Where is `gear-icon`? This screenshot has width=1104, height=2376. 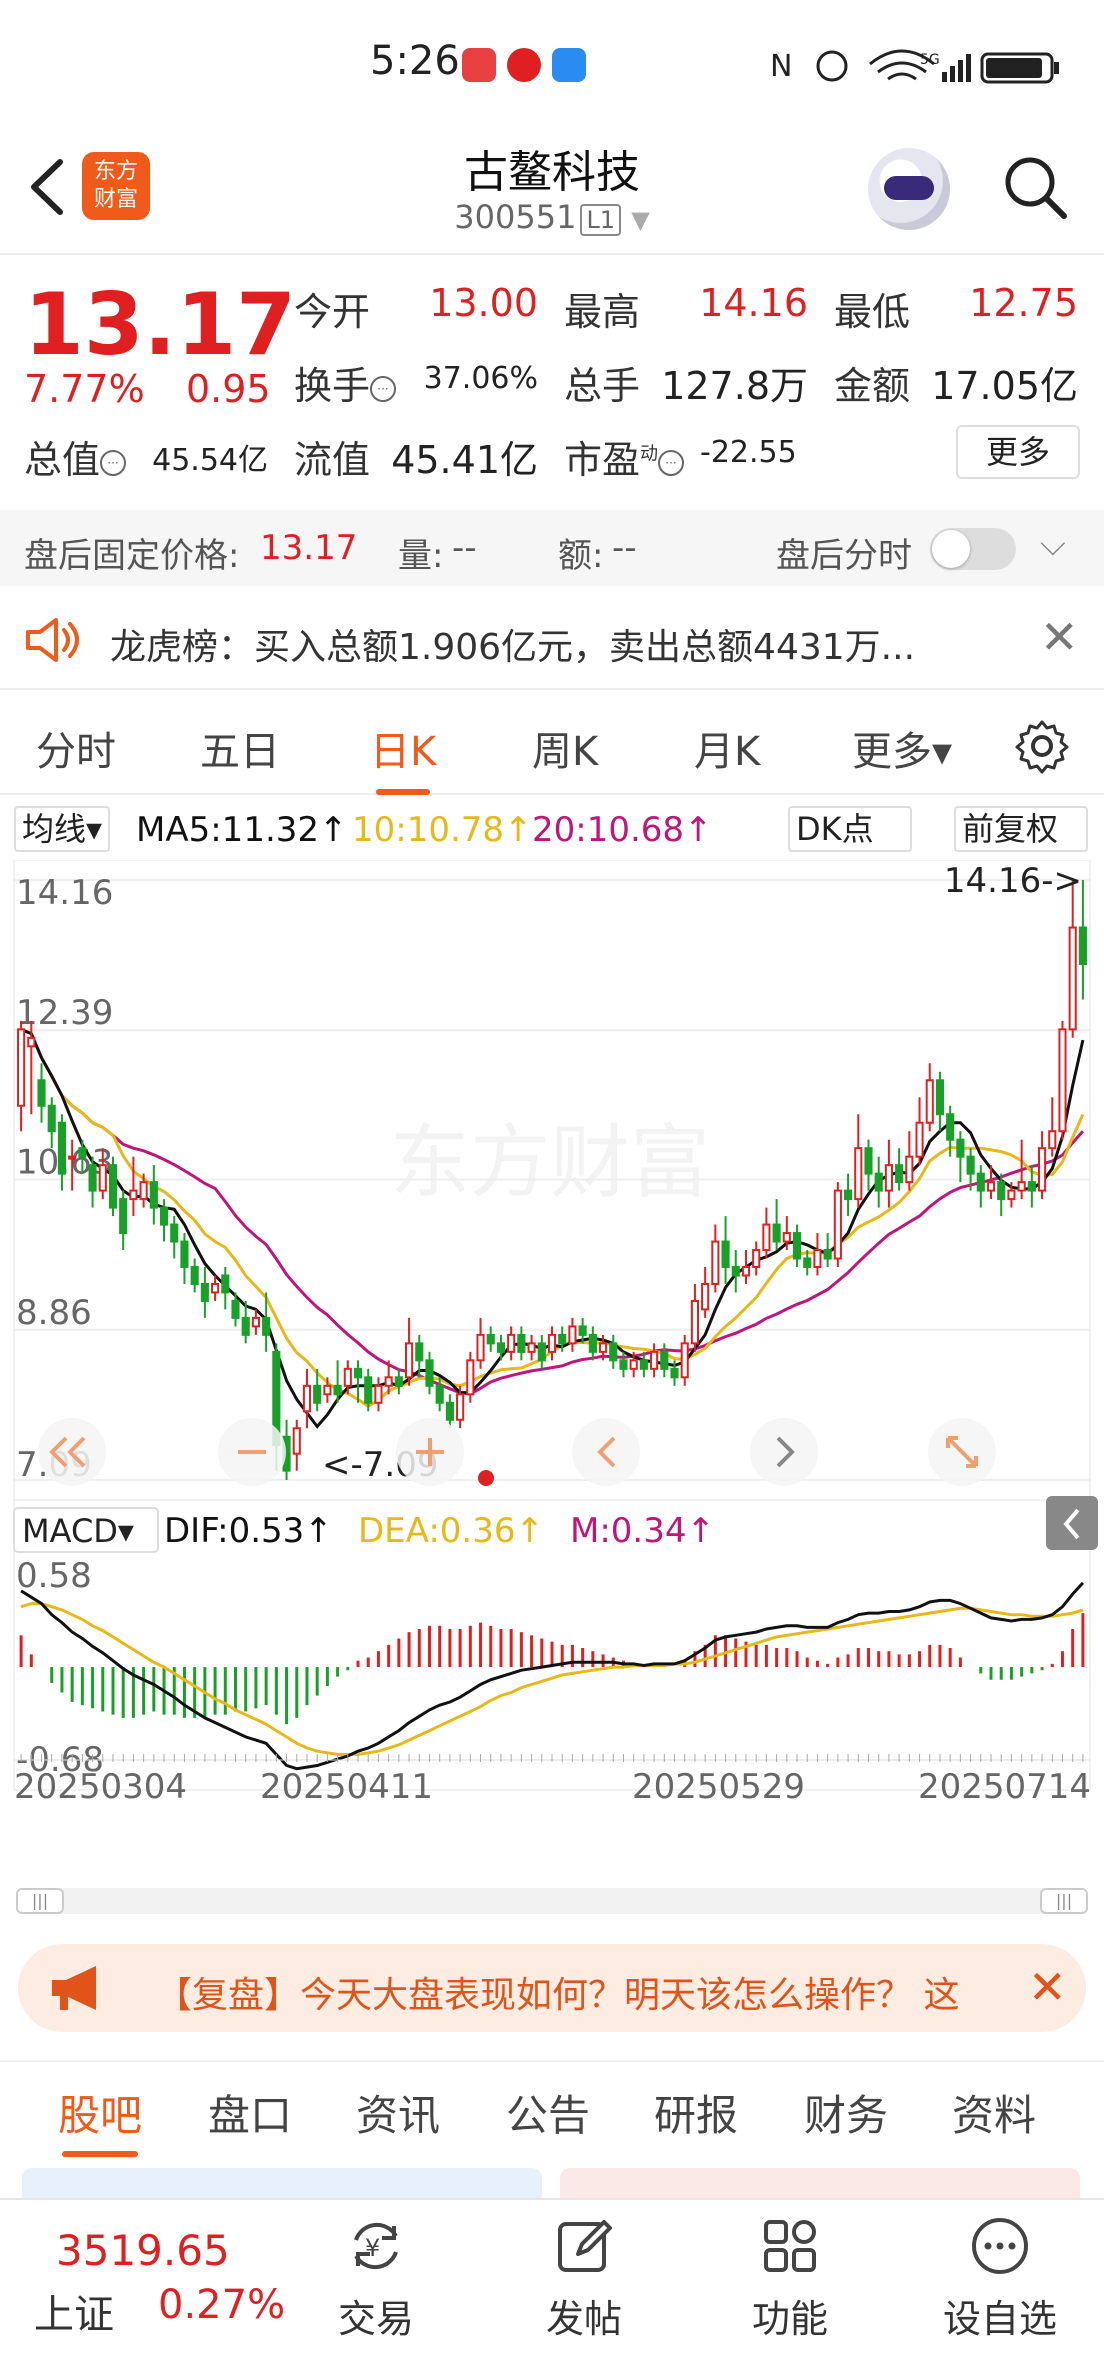
gear-icon is located at coordinates (1042, 746).